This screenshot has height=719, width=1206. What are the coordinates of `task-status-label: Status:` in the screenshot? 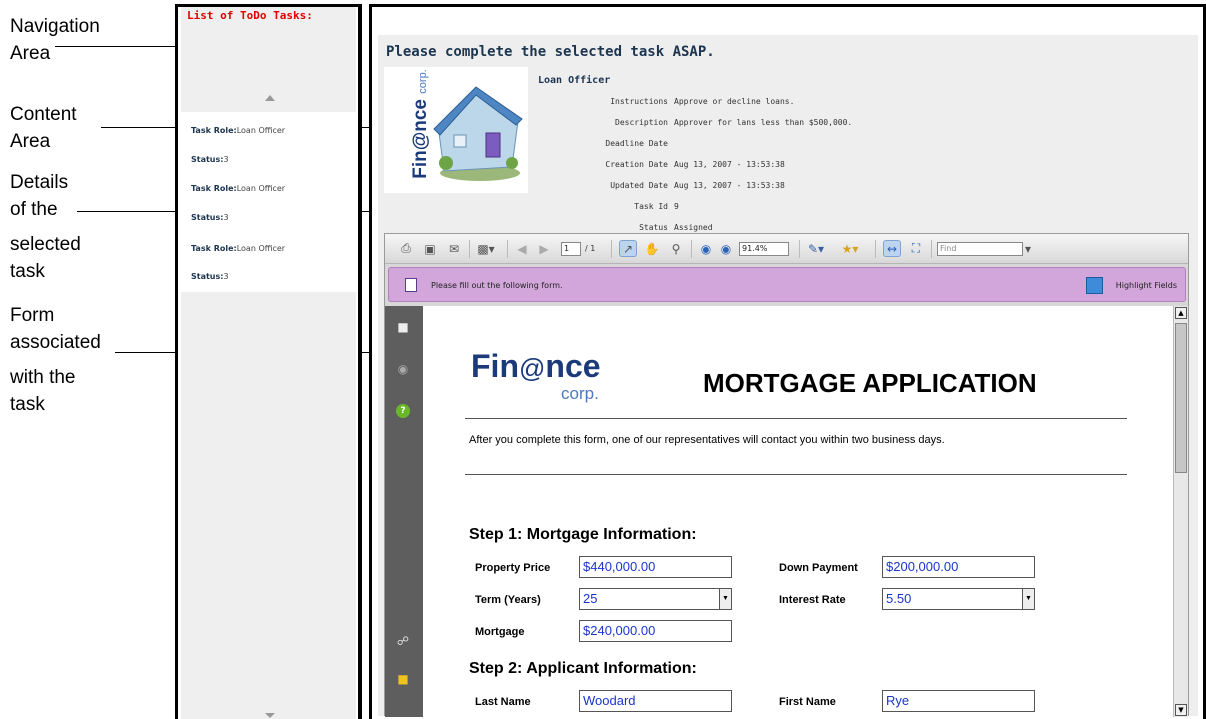 It's located at (207, 217).